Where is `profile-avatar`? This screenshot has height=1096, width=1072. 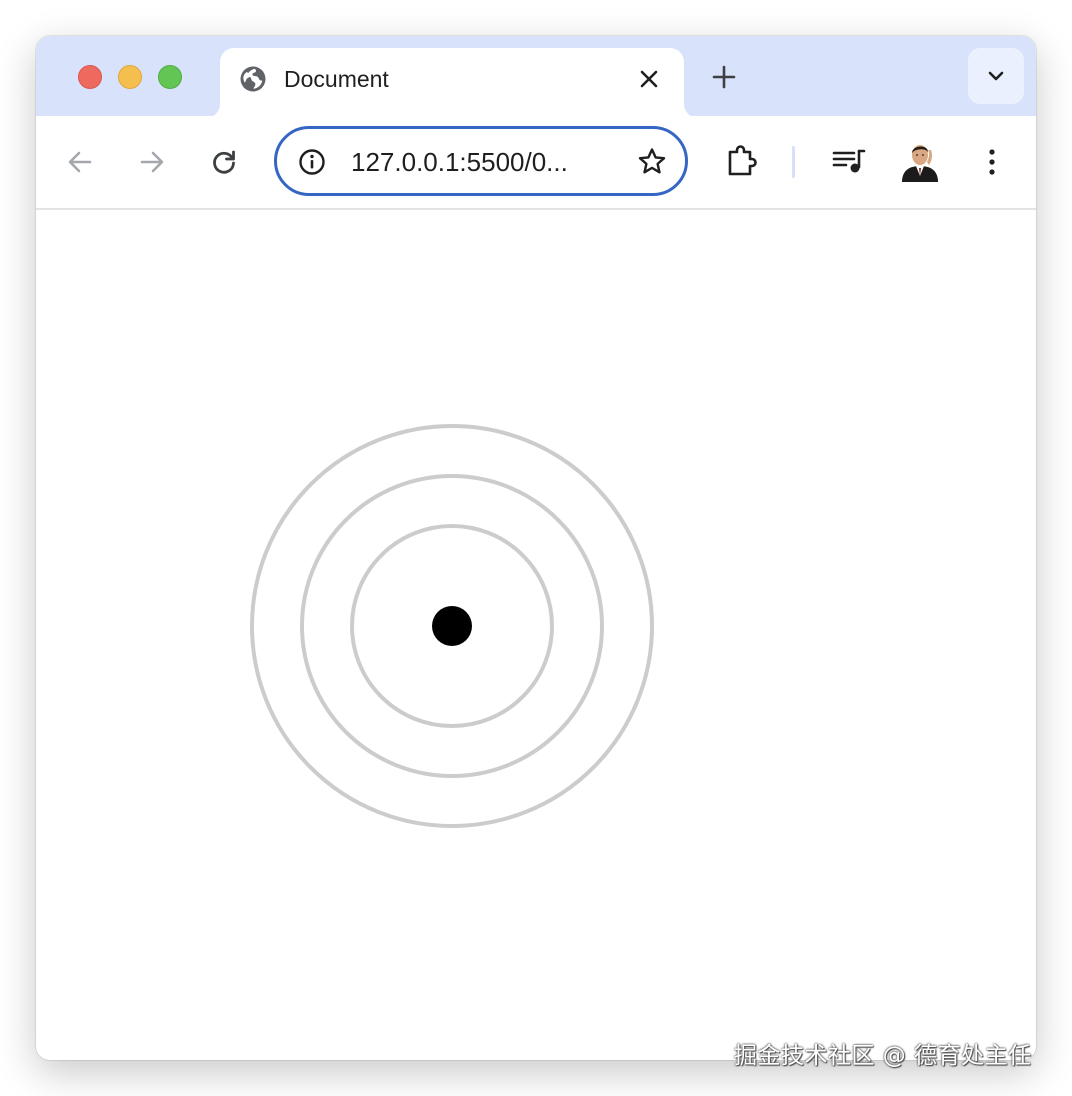
profile-avatar is located at coordinates (920, 161).